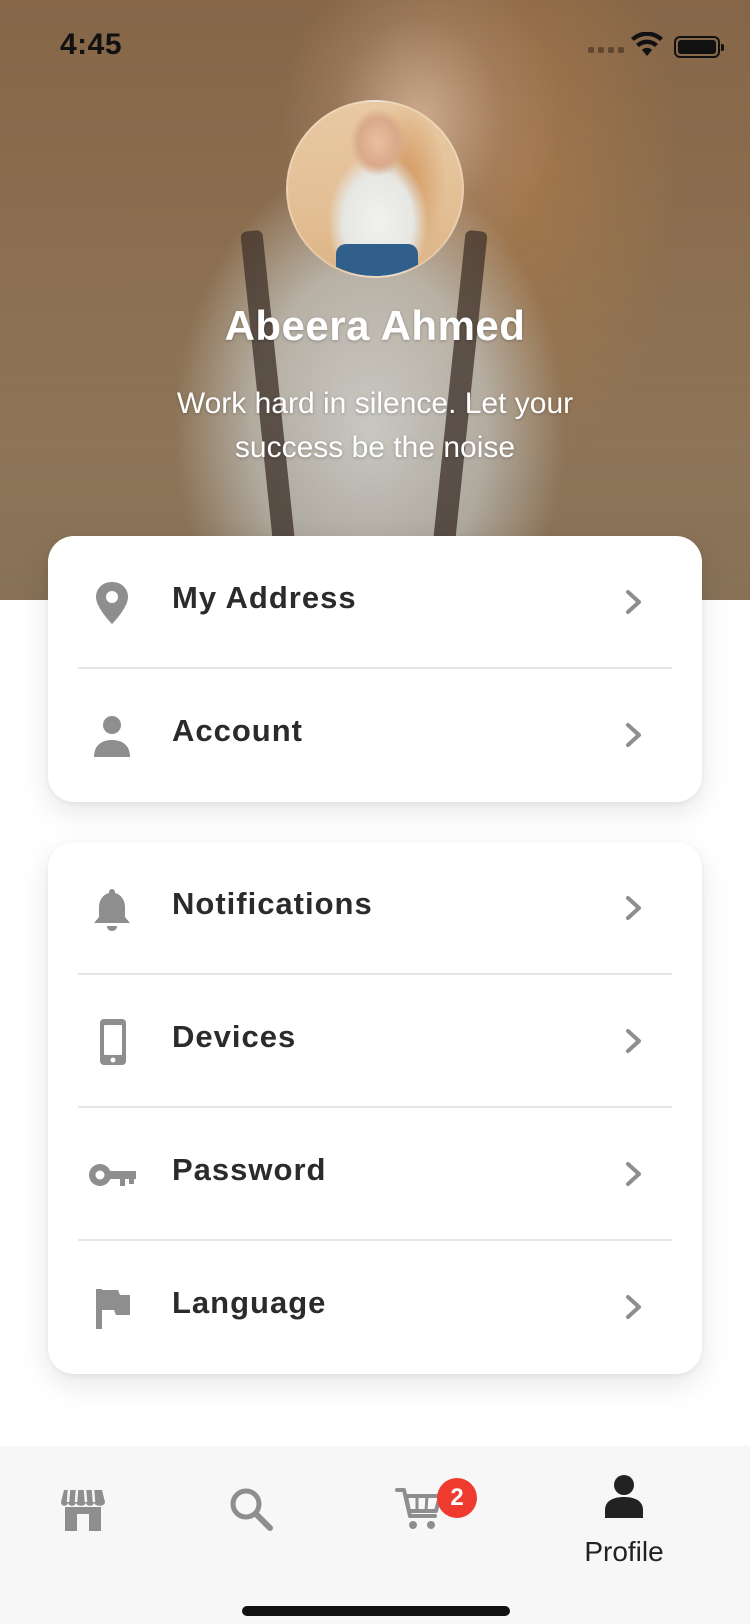 This screenshot has height=1624, width=750. I want to click on tab-store, so click(83, 1516).